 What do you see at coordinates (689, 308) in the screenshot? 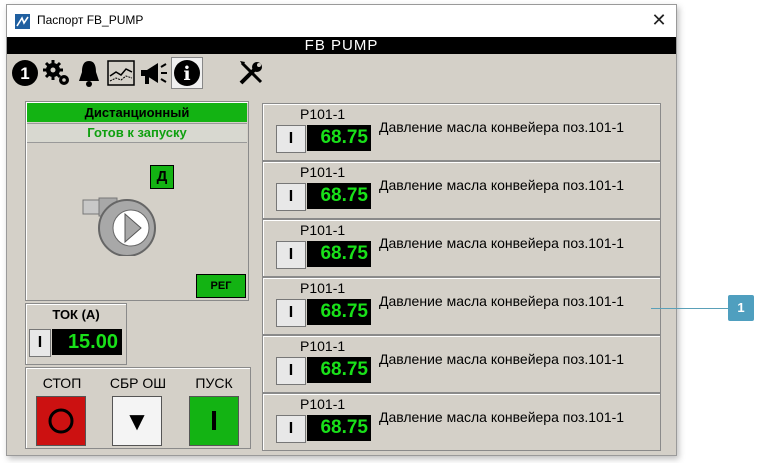
I see `callout-leader-line` at bounding box center [689, 308].